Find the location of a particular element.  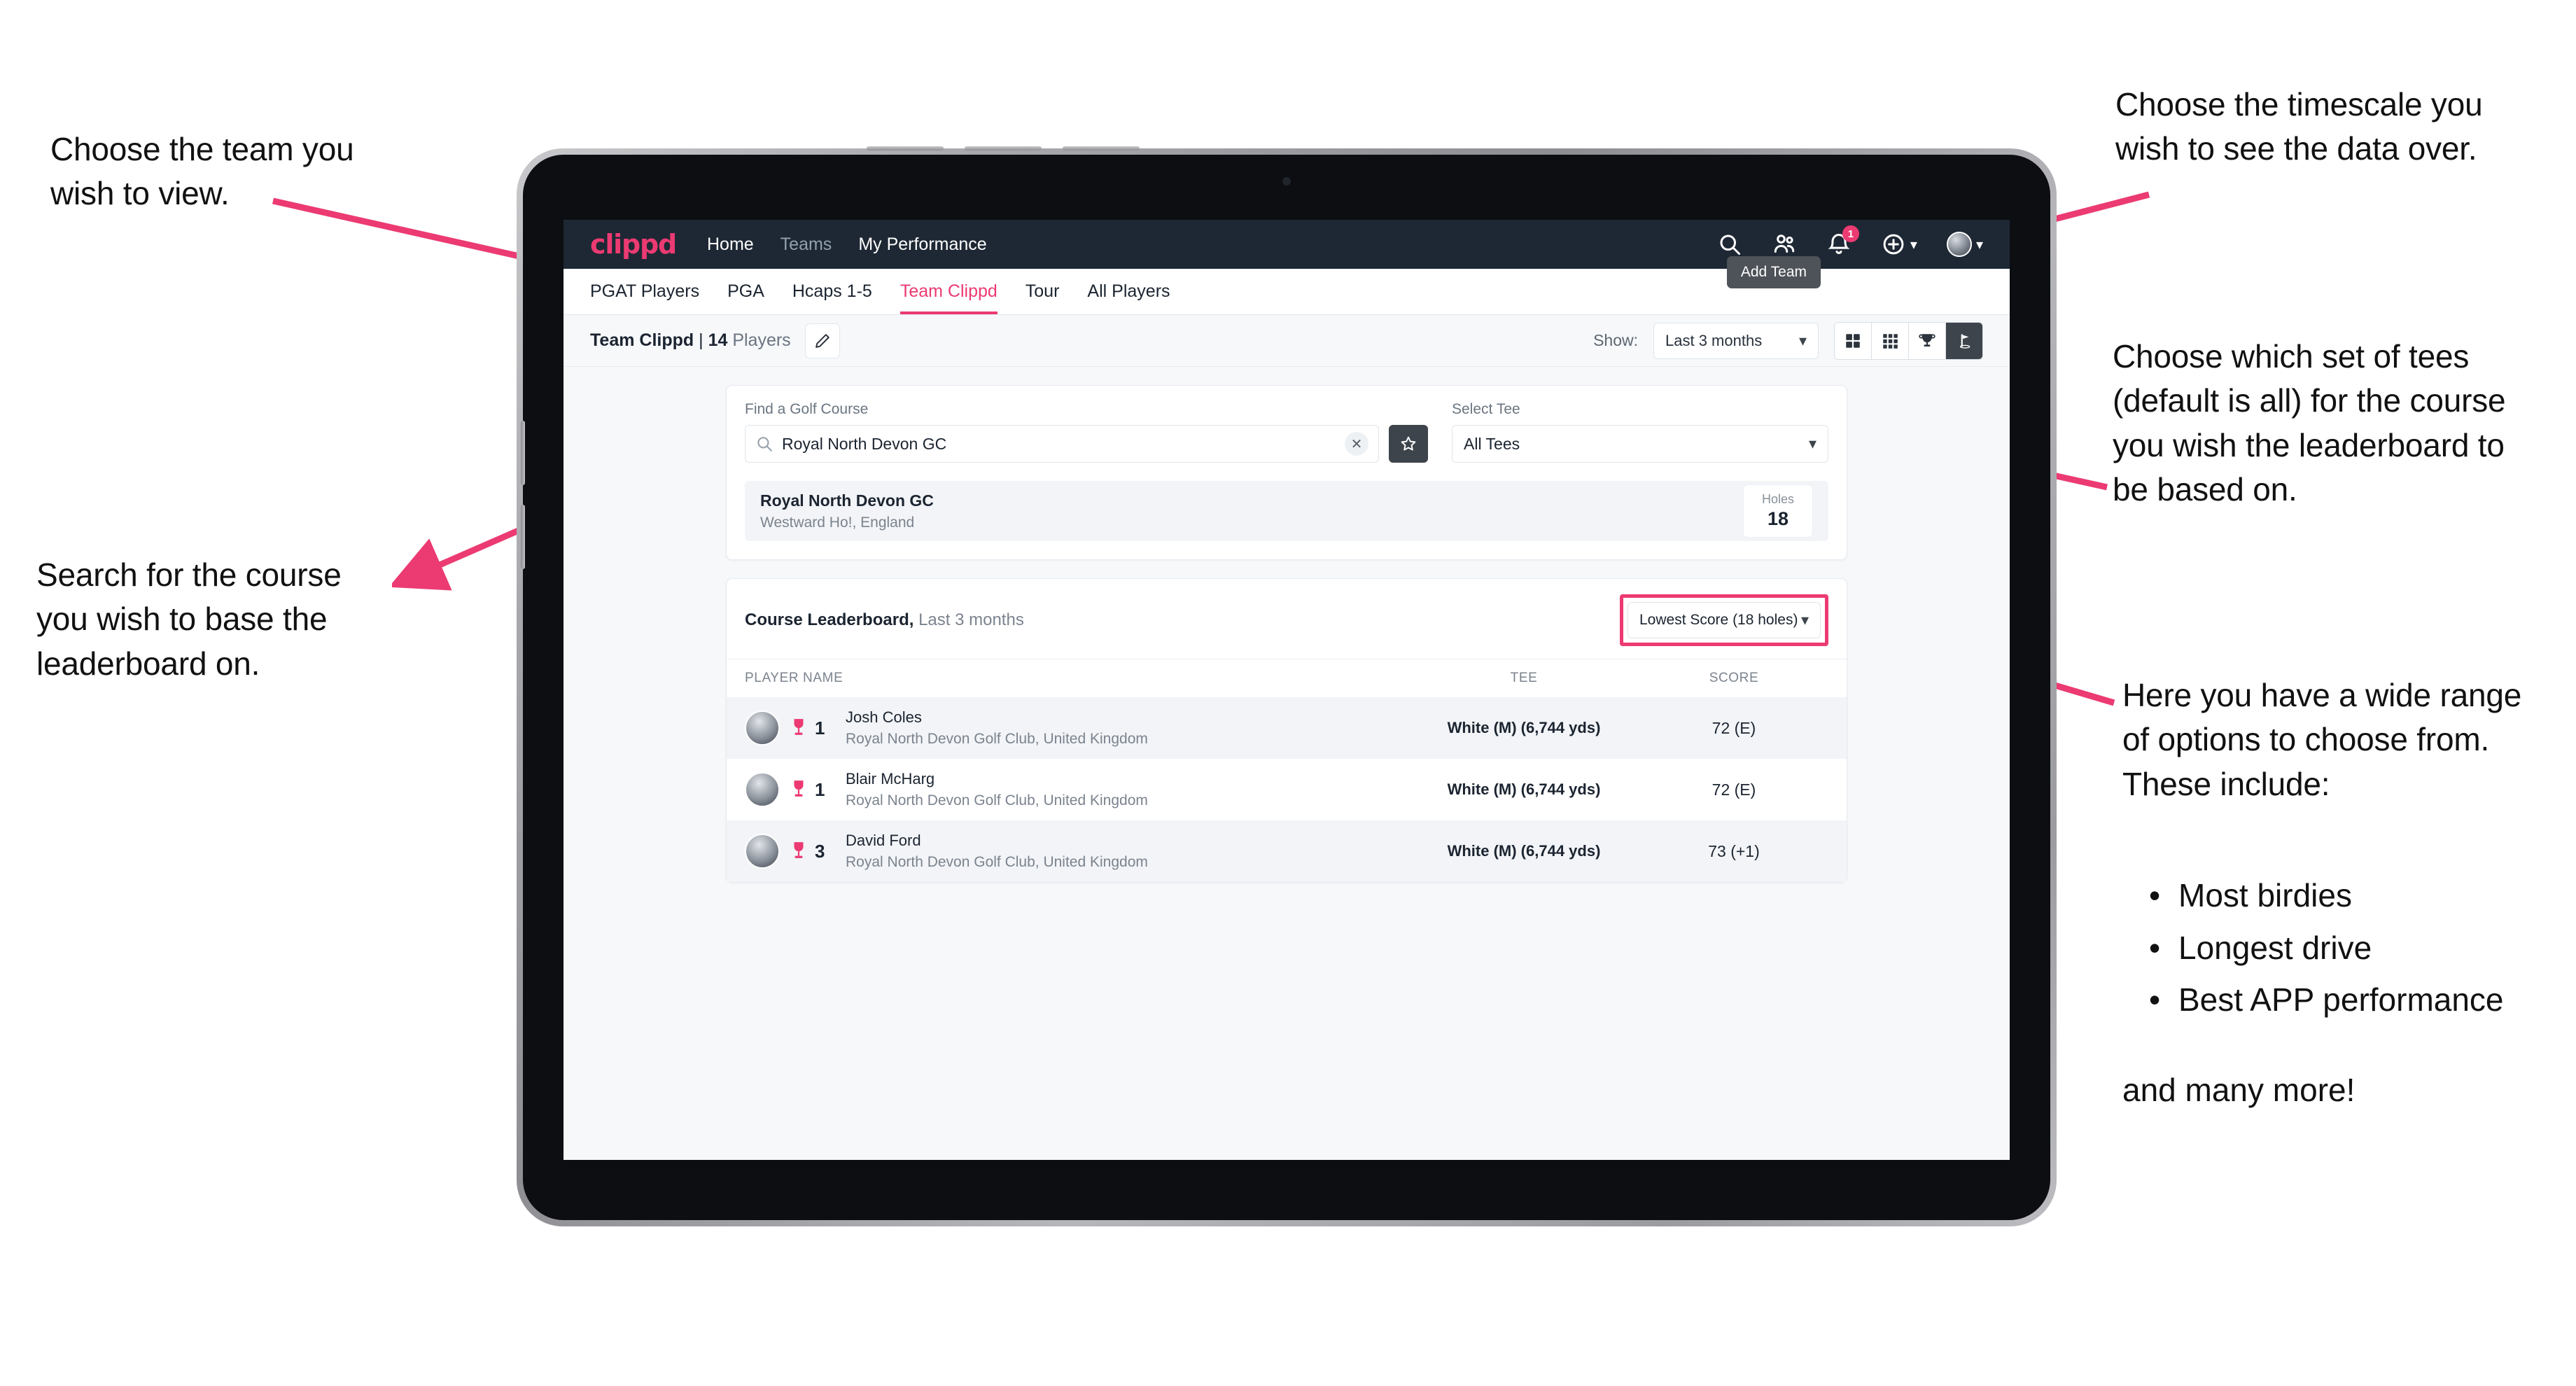

course-name: Royal North Devon GC is located at coordinates (847, 500).